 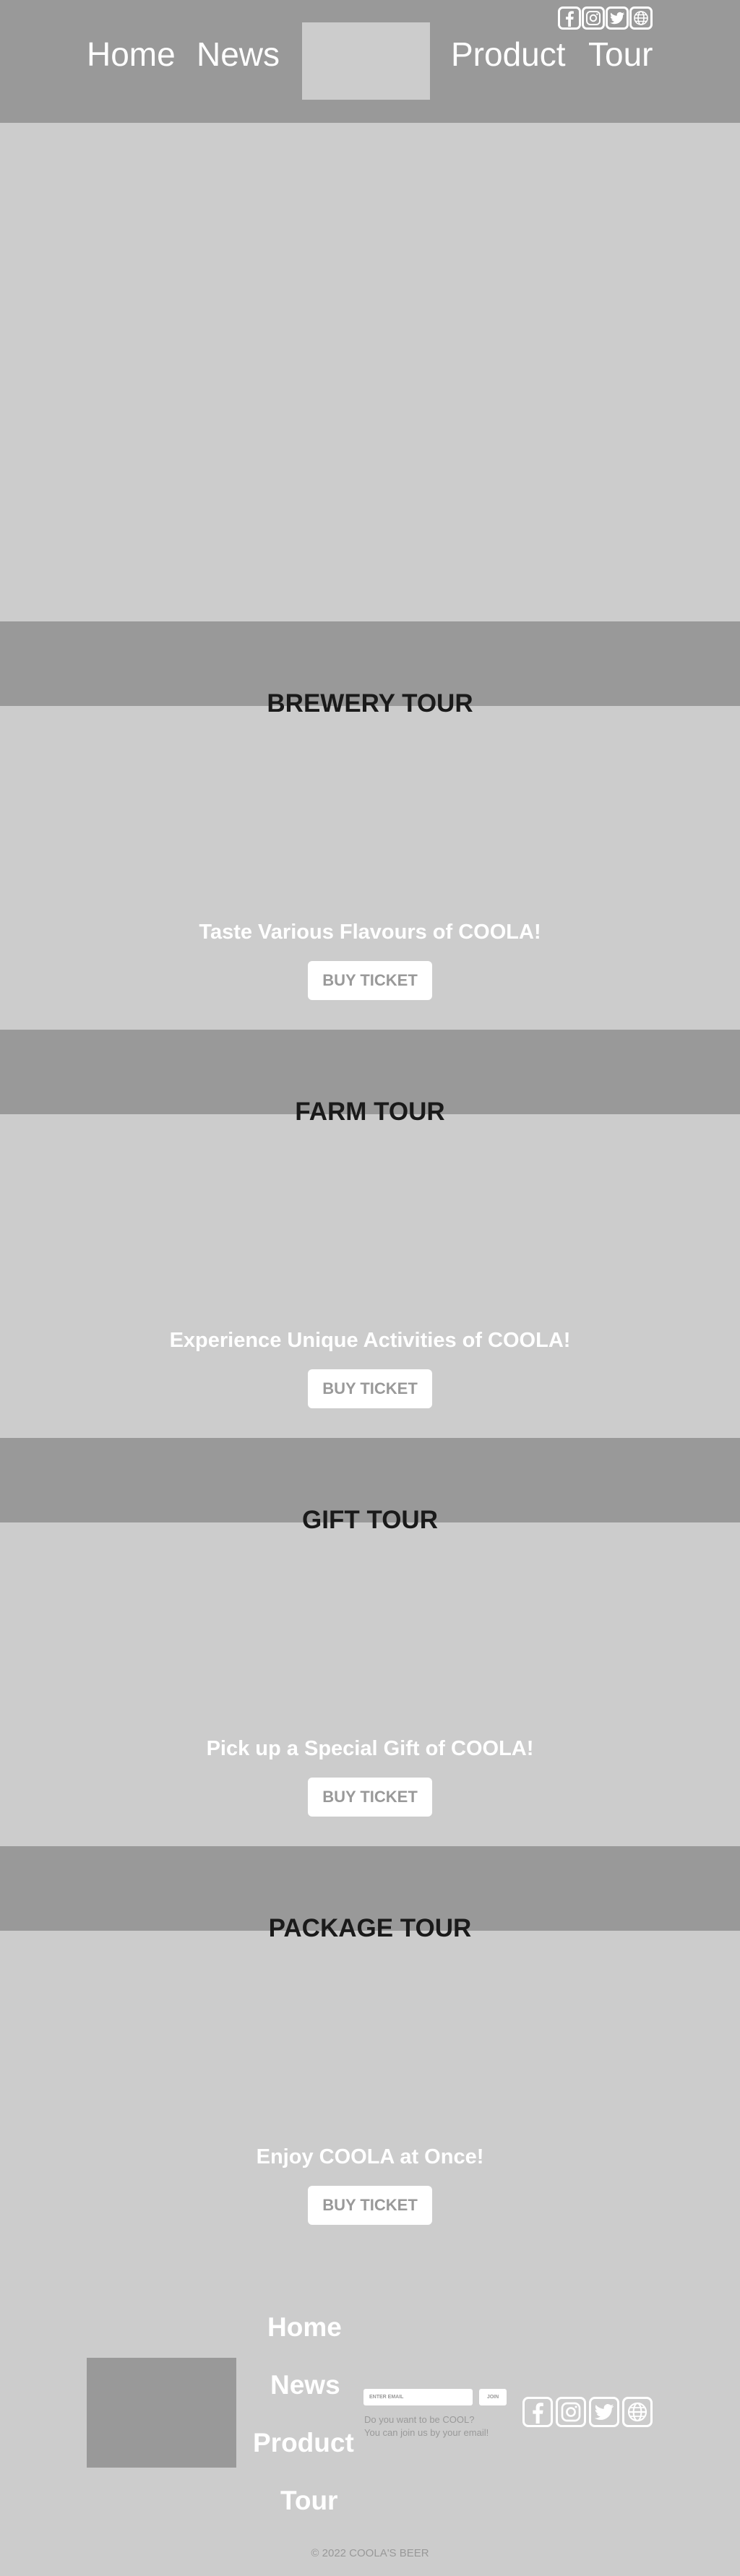 What do you see at coordinates (620, 54) in the screenshot?
I see `nav-tour: Tour` at bounding box center [620, 54].